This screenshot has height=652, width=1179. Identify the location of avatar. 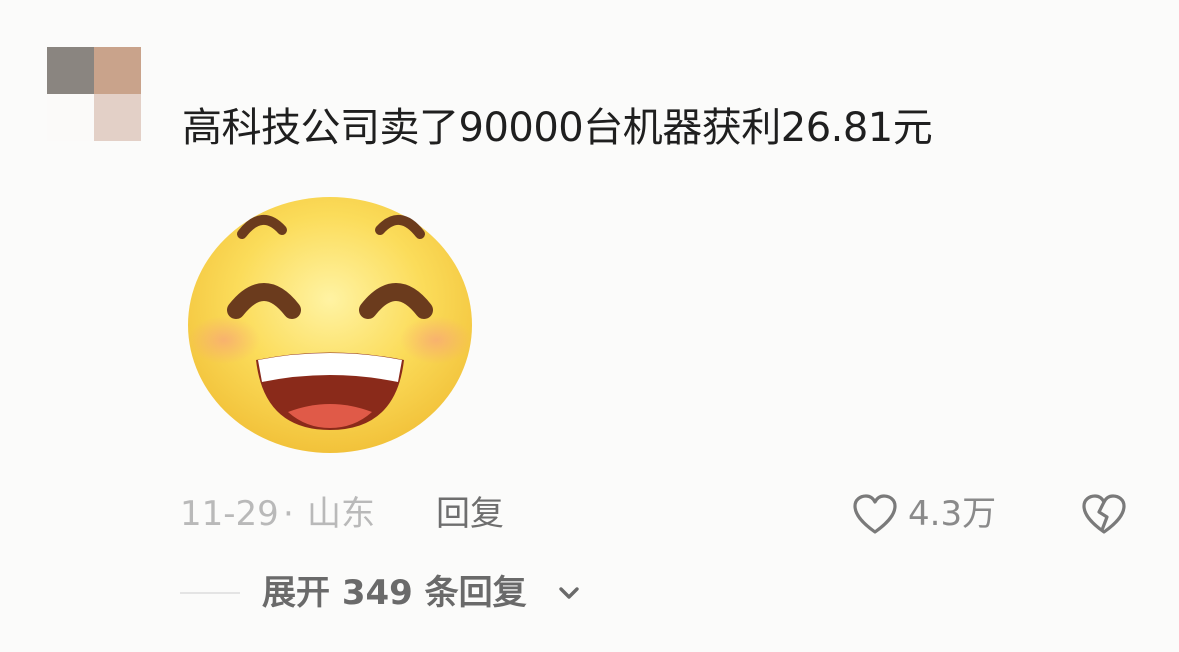
(94, 94).